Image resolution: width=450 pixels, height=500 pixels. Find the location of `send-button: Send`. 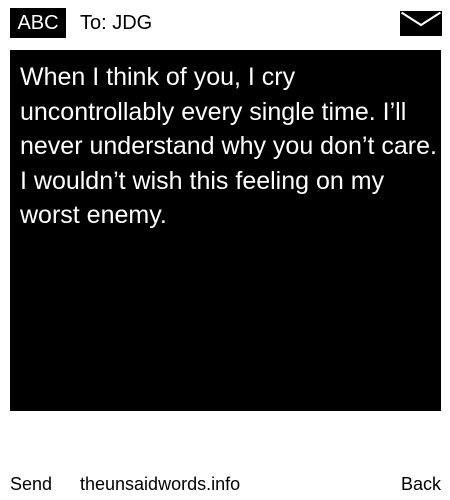

send-button: Send is located at coordinates (31, 484).